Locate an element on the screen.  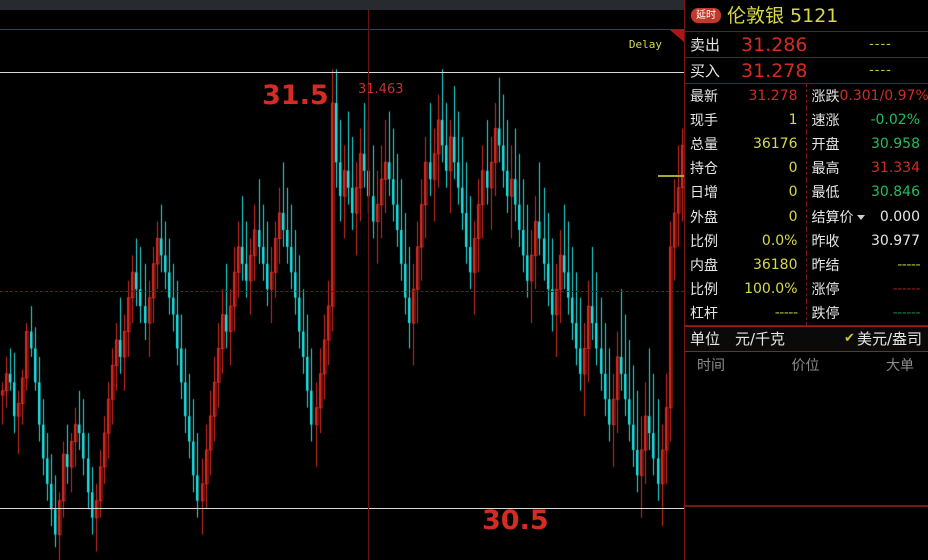
stat-cell-比例: 比例 100.0% is located at coordinates (746, 288).